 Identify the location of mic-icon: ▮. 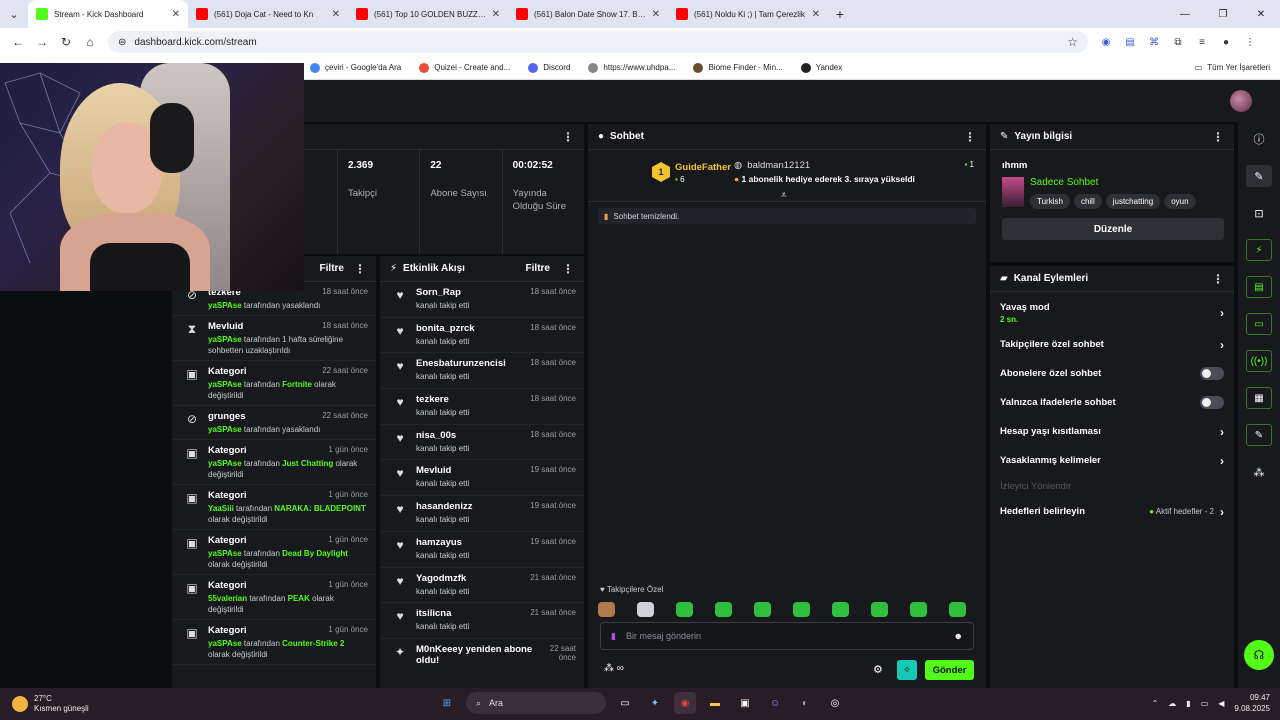
(613, 636).